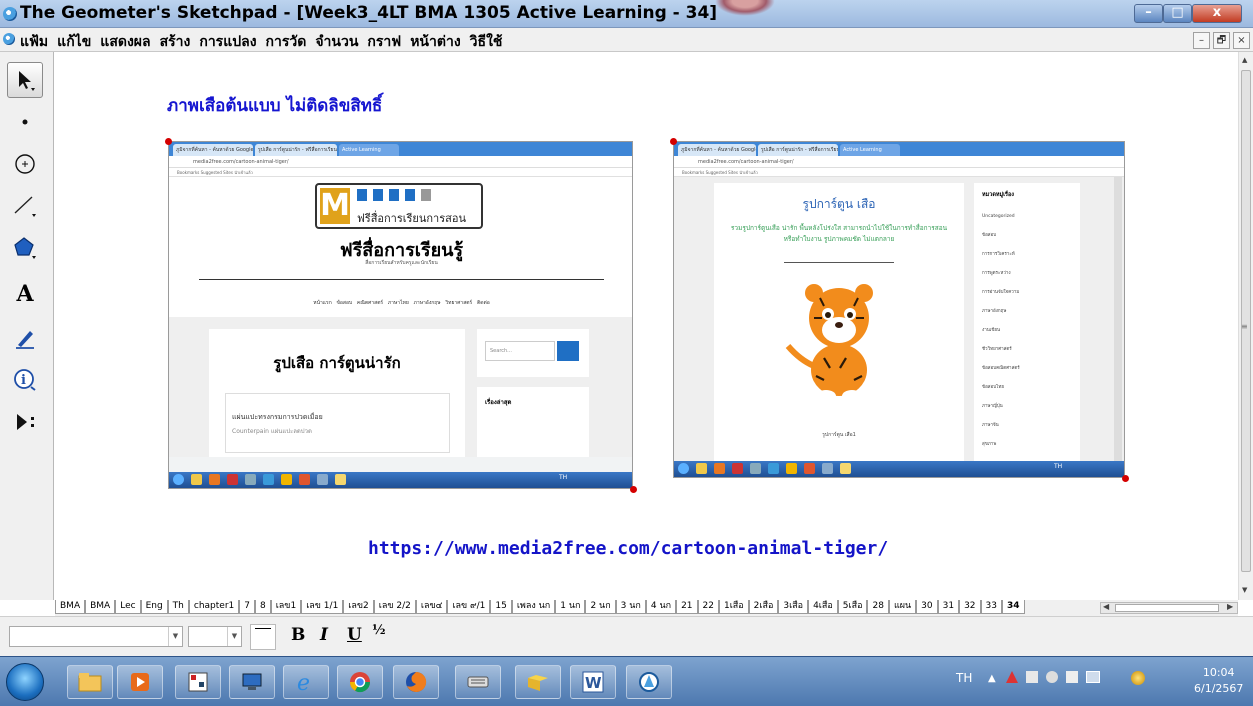  What do you see at coordinates (1177, 13) in the screenshot?
I see `maximize-button: □` at bounding box center [1177, 13].